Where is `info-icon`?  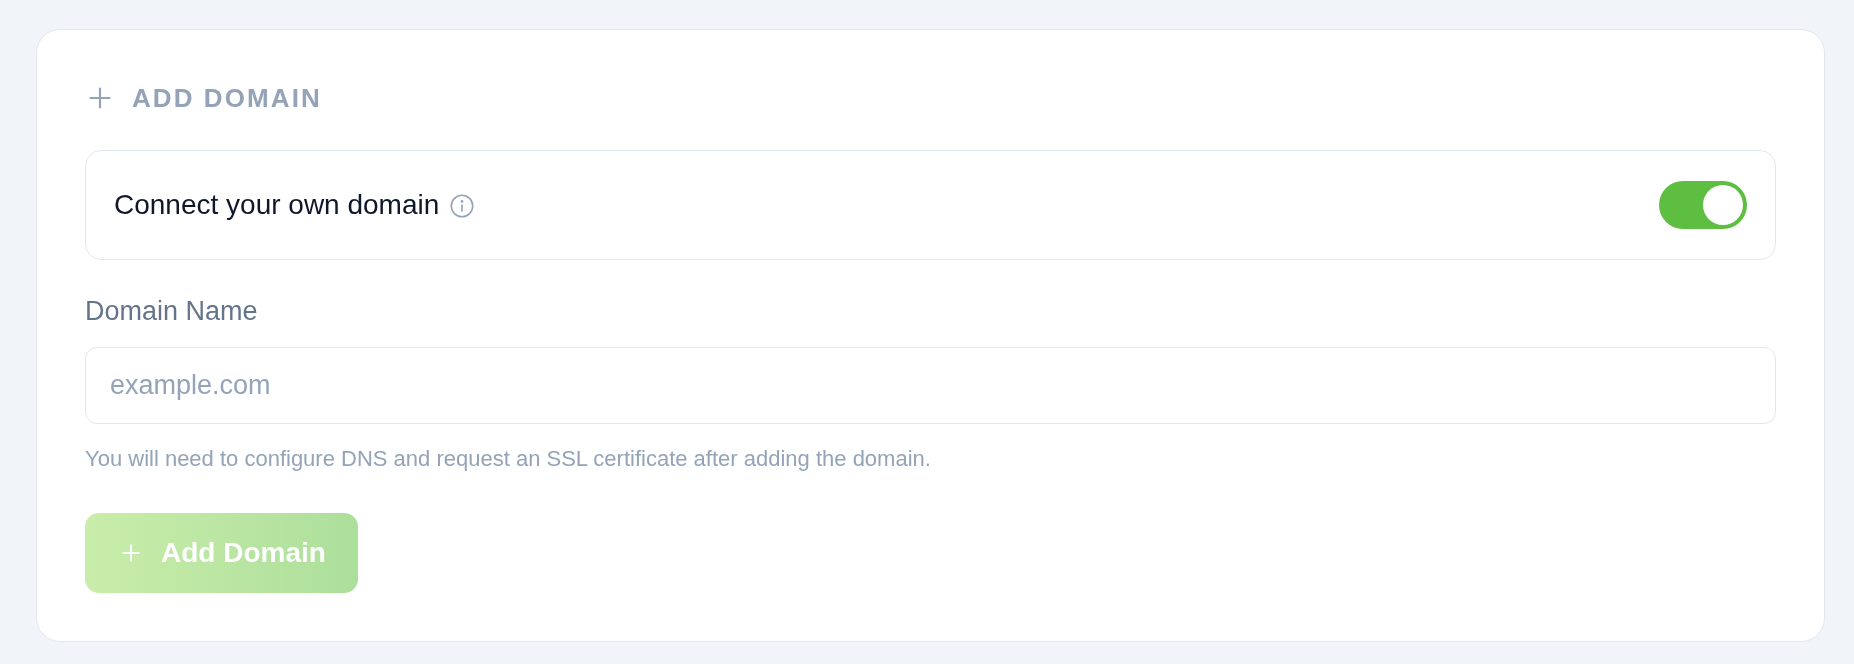
info-icon is located at coordinates (462, 206).